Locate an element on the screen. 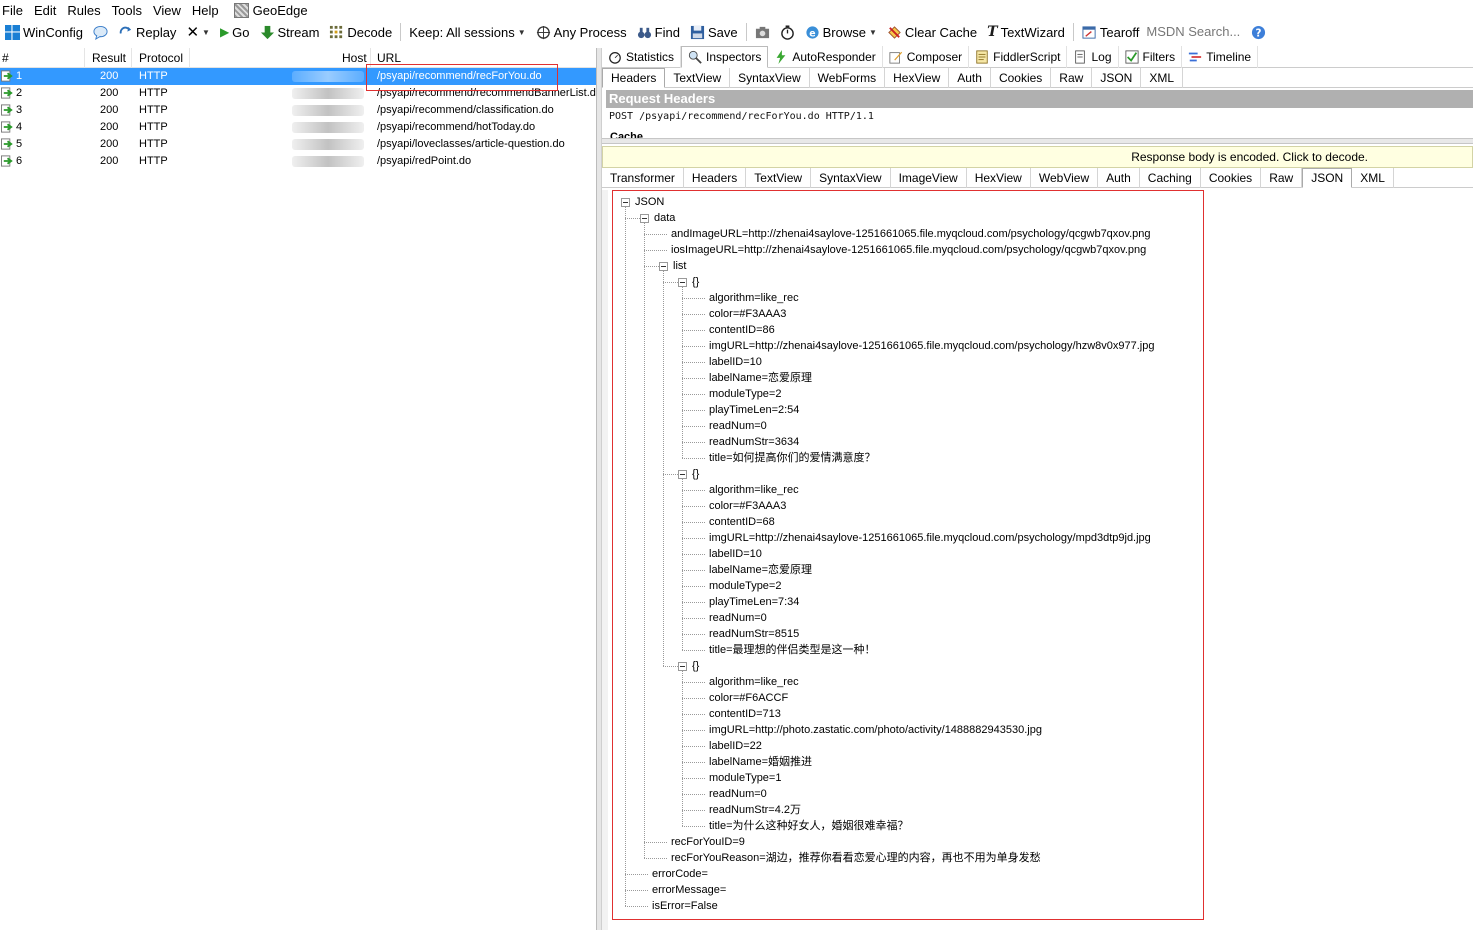 This screenshot has height=930, width=1473. menu-view: View is located at coordinates (169, 10).